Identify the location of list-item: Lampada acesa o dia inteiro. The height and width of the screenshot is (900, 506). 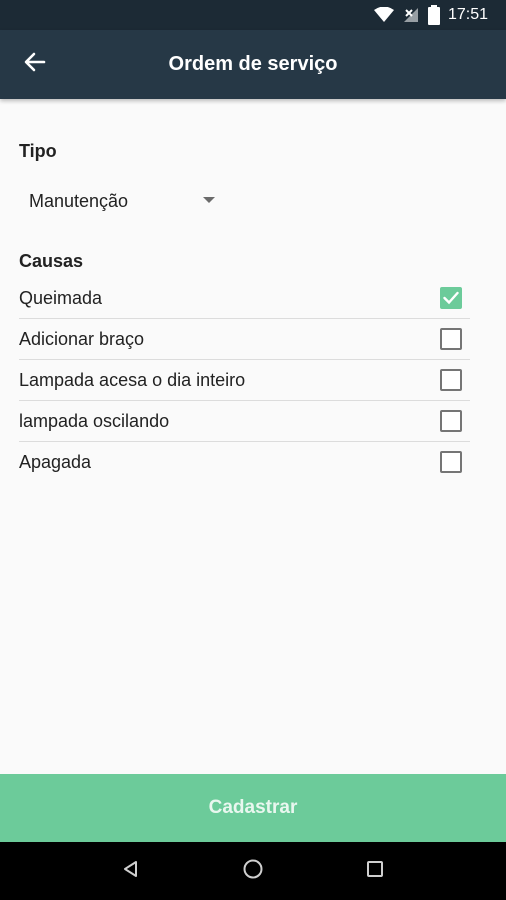
(244, 380).